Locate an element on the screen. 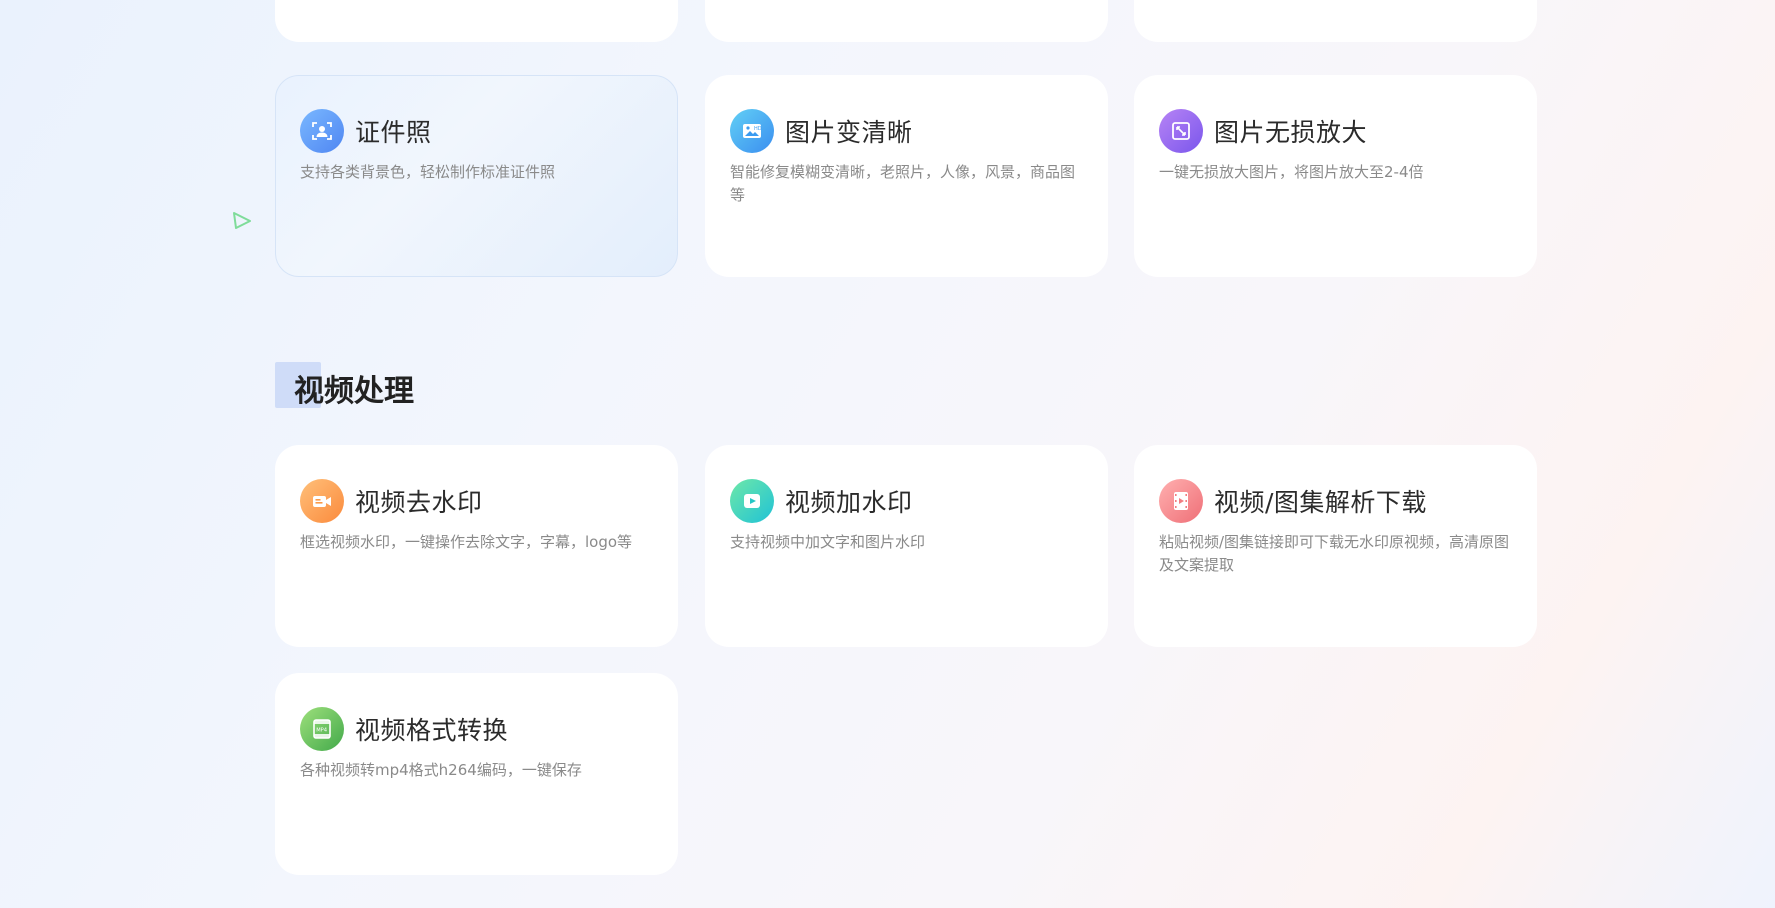 The image size is (1775, 908). card-video-format-convert: MP4 视频格式转换 各种视频转mp4格式h264编码，一键保存 is located at coordinates (476, 774).